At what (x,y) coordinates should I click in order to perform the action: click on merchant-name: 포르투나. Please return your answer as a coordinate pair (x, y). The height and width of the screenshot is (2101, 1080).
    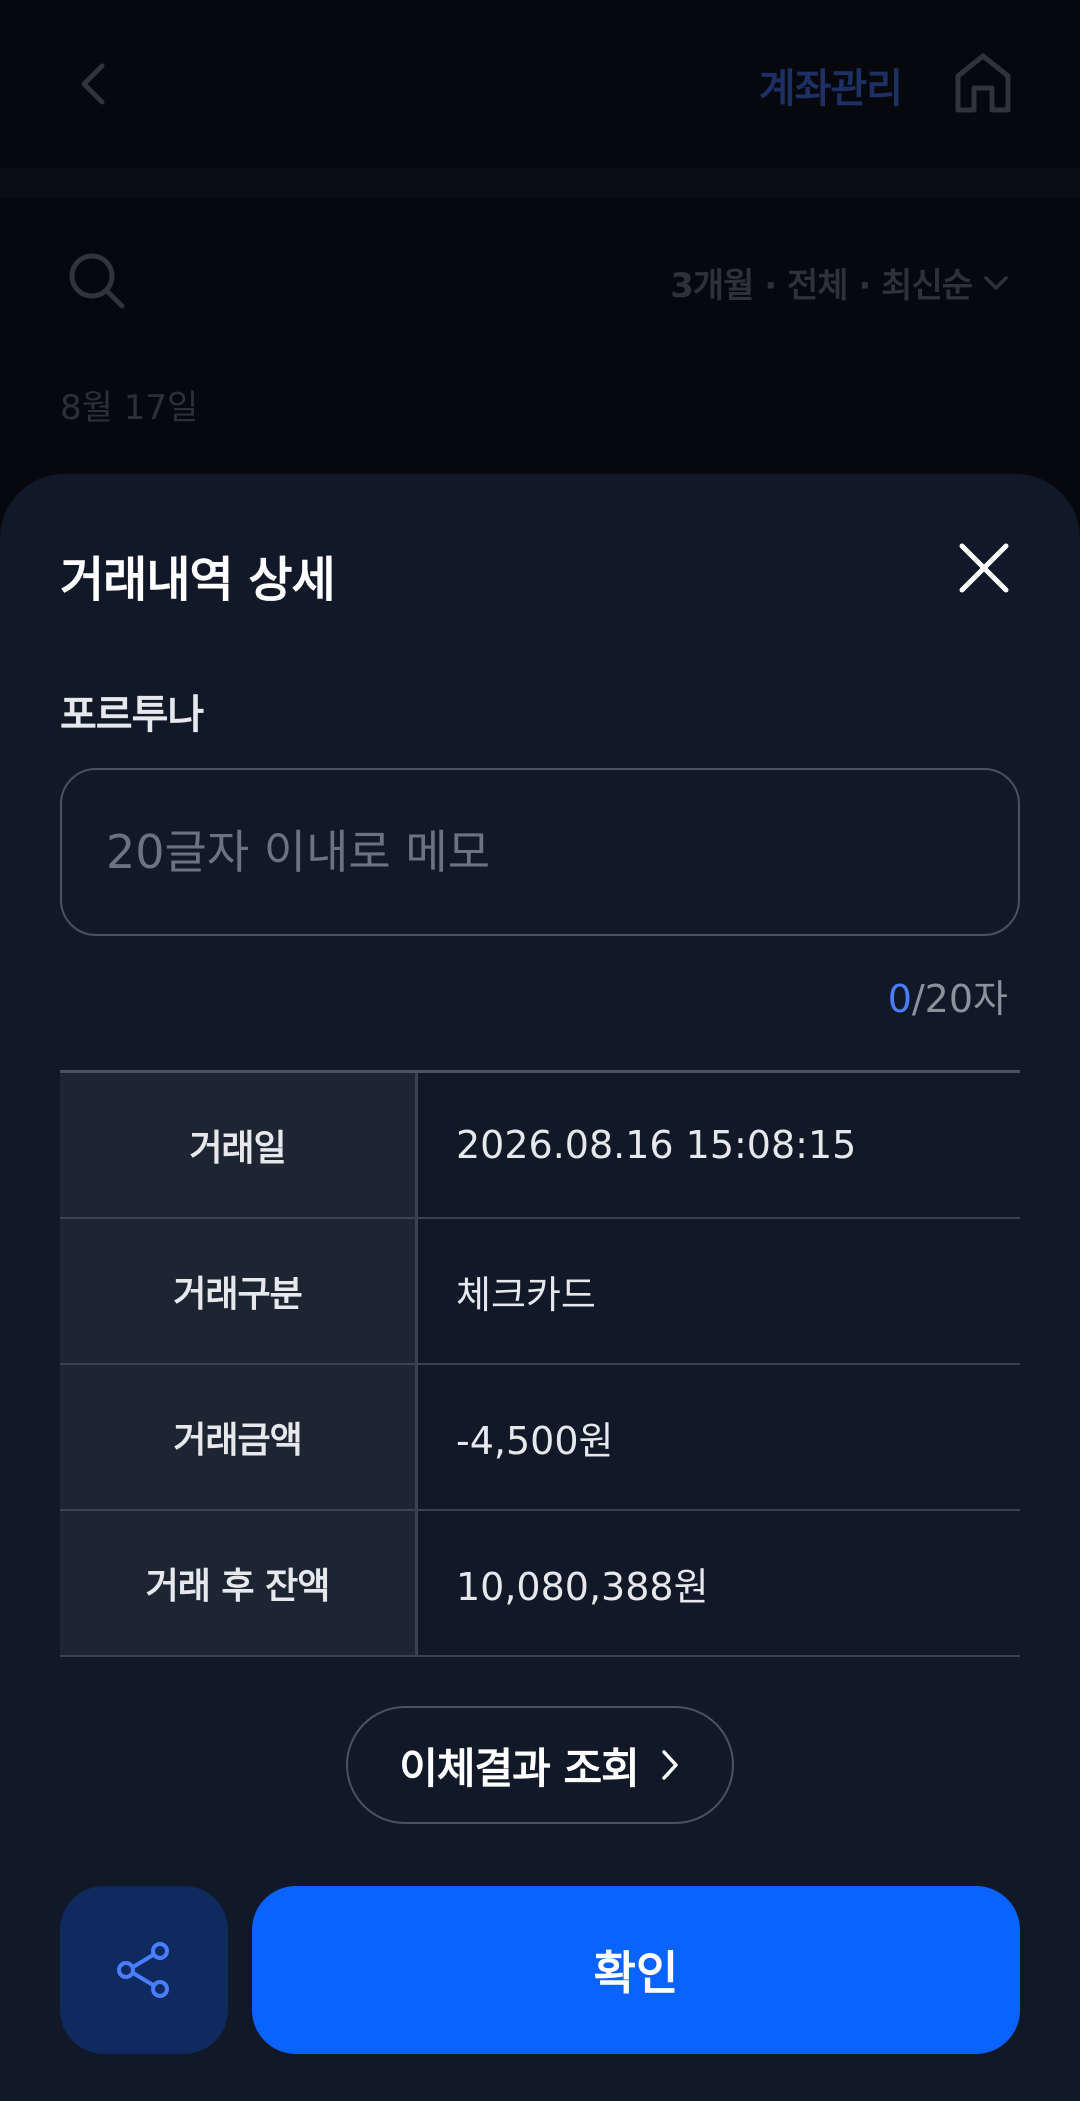
    Looking at the image, I should click on (132, 715).